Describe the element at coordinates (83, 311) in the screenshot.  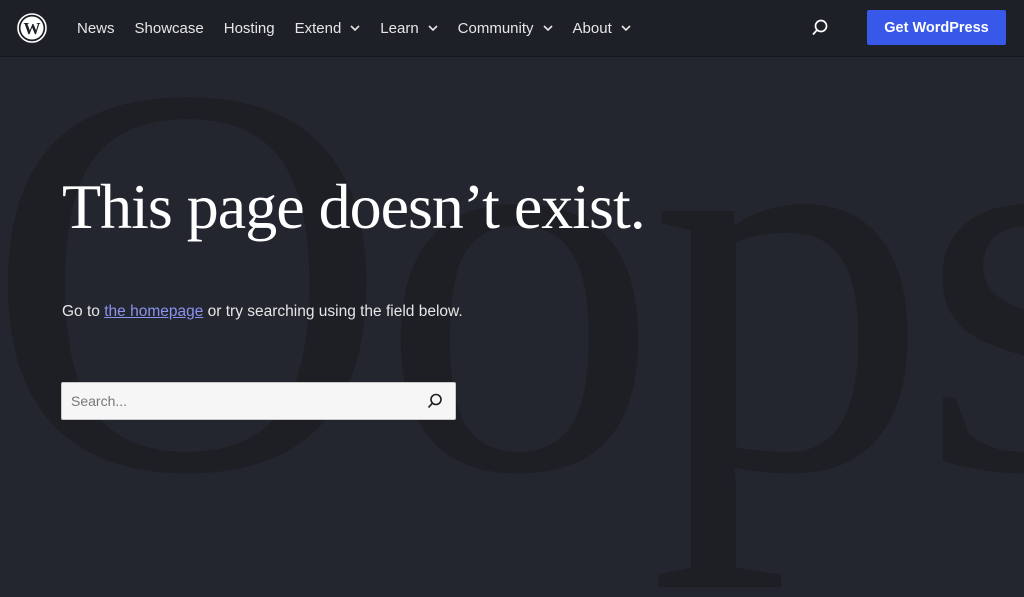
I see `lead-prefix: Go to` at that location.